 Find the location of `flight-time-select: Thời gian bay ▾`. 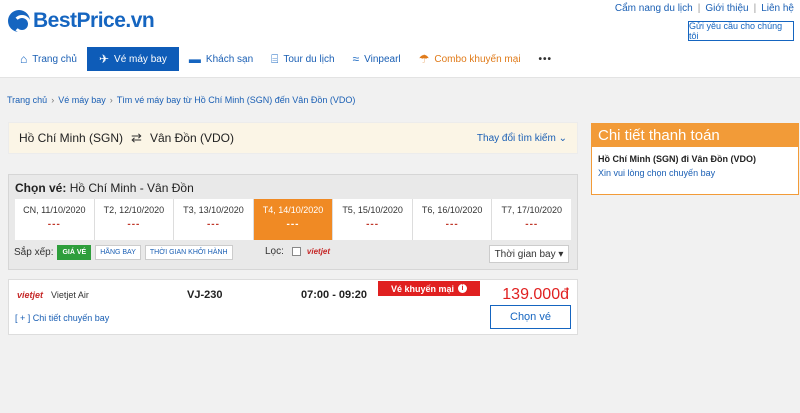

flight-time-select: Thời gian bay ▾ is located at coordinates (529, 254).